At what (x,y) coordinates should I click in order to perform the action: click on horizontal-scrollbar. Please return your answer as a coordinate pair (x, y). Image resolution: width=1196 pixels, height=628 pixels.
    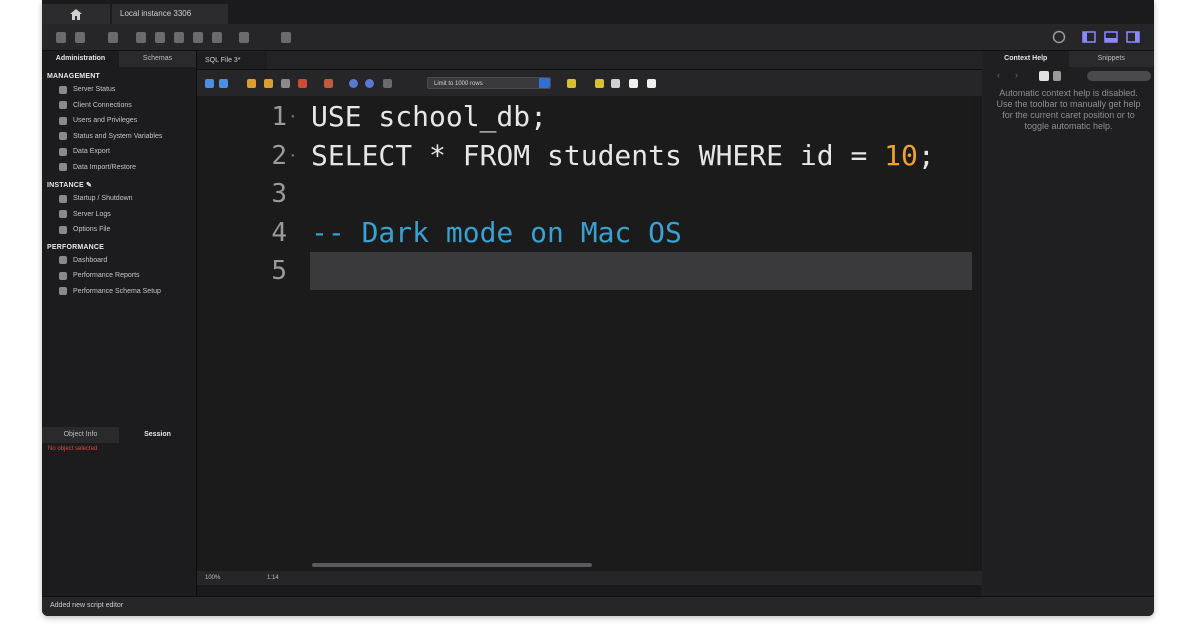
    Looking at the image, I should click on (584, 565).